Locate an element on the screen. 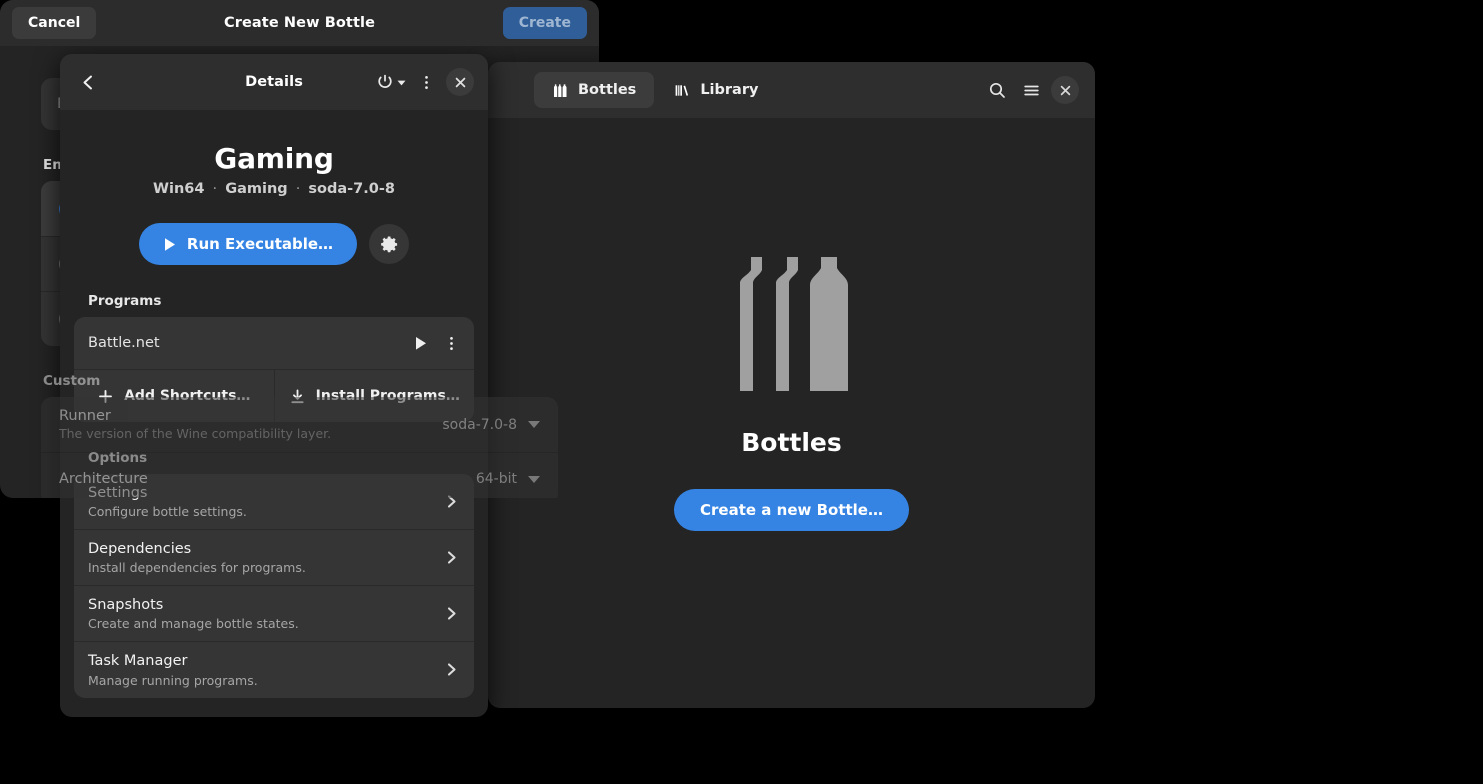 The image size is (1483, 784). gear-icon is located at coordinates (389, 244).